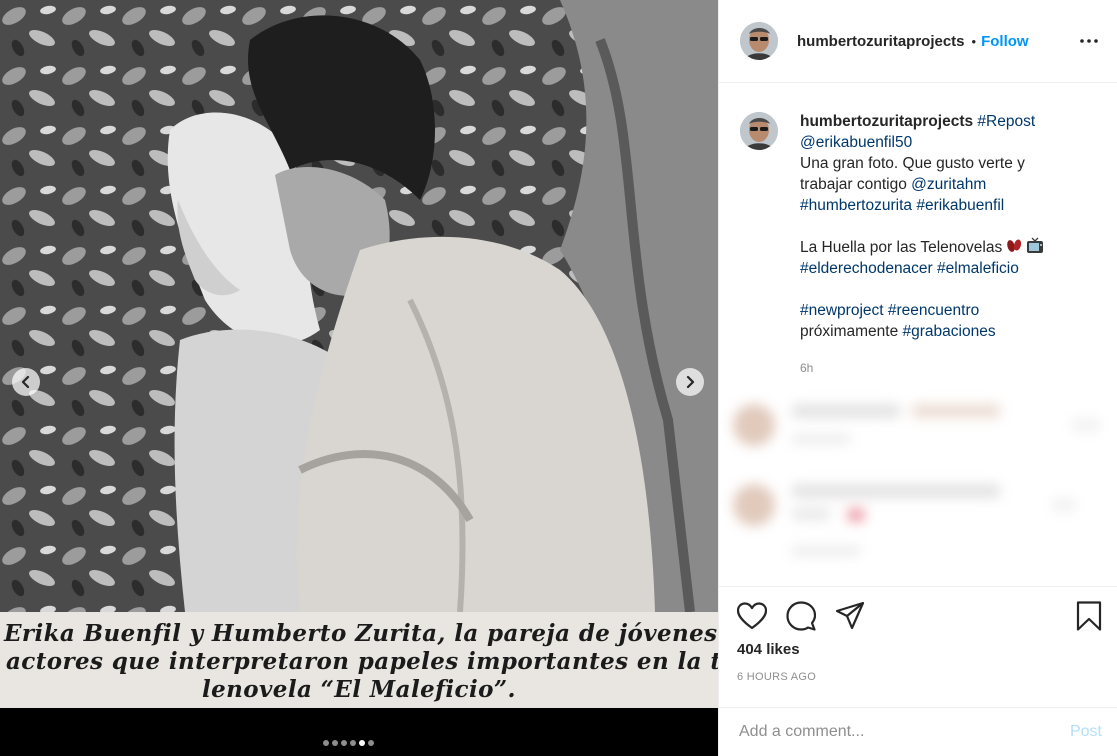 This screenshot has width=1117, height=756. Describe the element at coordinates (978, 268) in the screenshot. I see `hashtag-link: #elmaleficio` at that location.